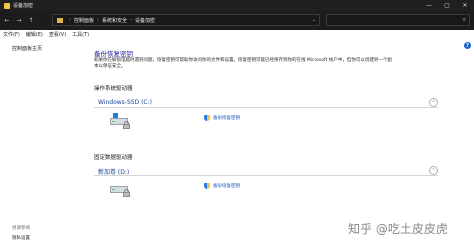 The height and width of the screenshot is (249, 474). What do you see at coordinates (113, 54) in the screenshot?
I see `page-title: 备份恢复密钥` at bounding box center [113, 54].